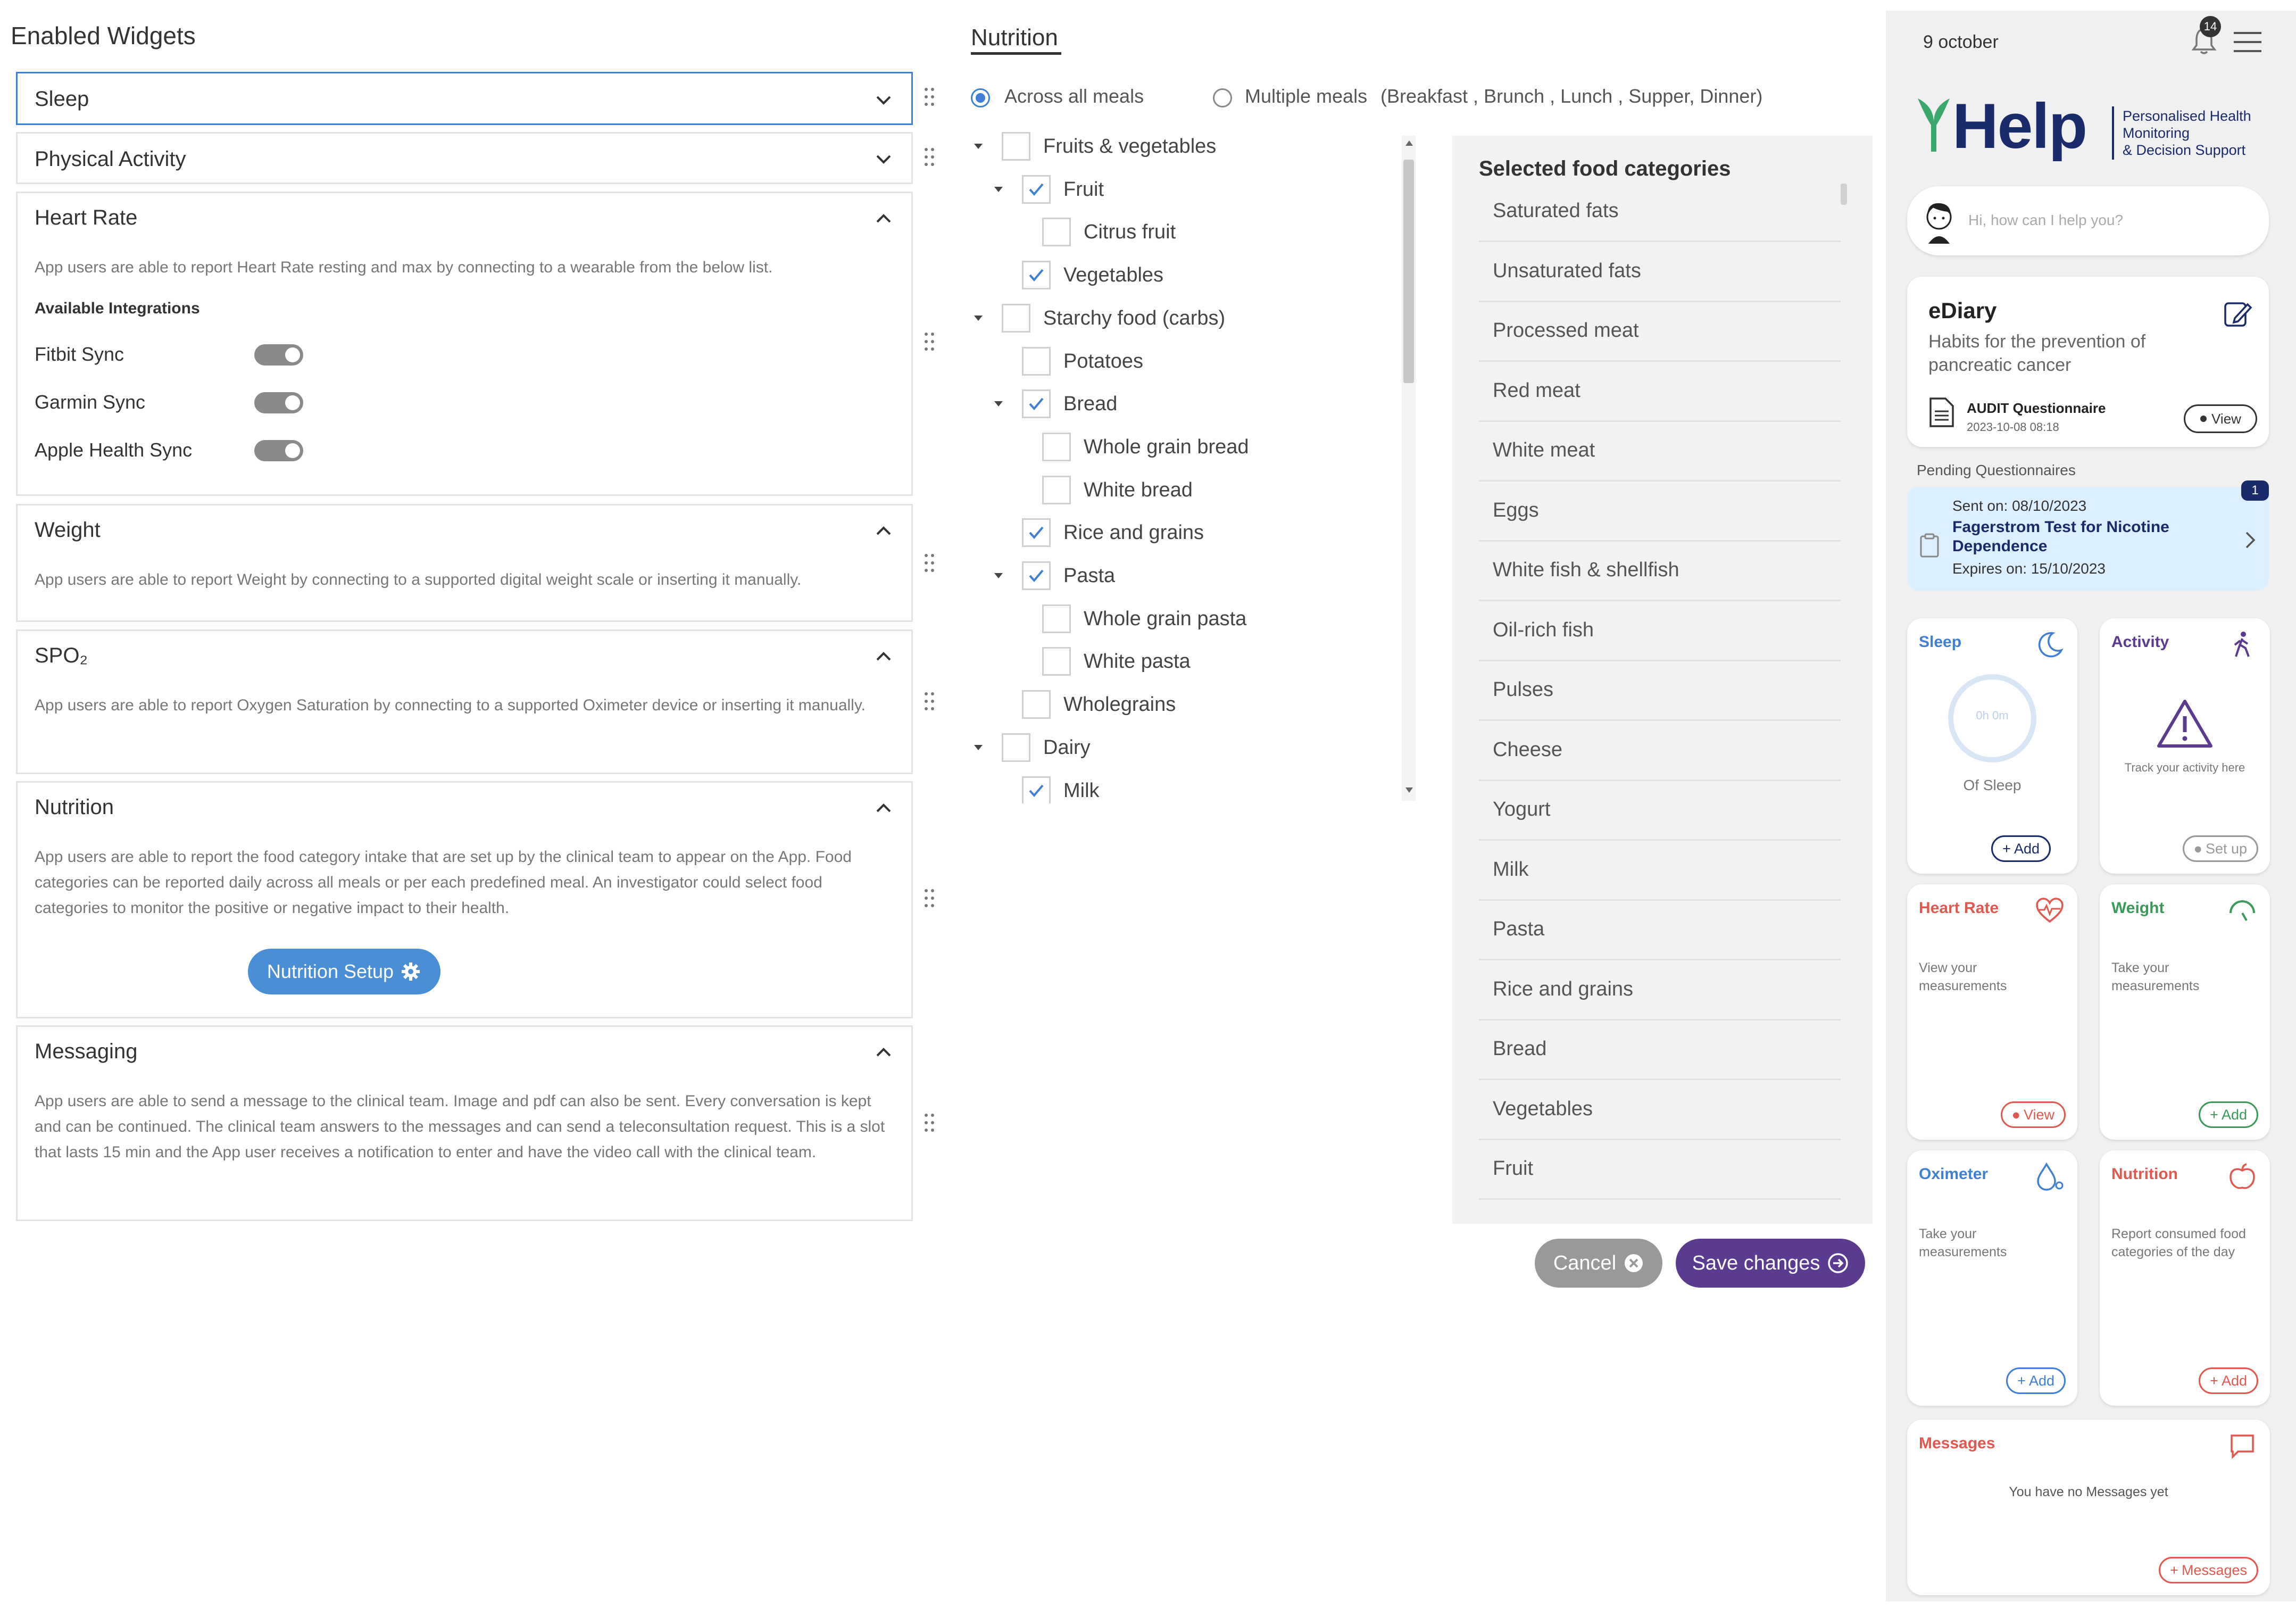  Describe the element at coordinates (1660, 392) in the screenshot. I see `selected-category-item: Red meat` at that location.